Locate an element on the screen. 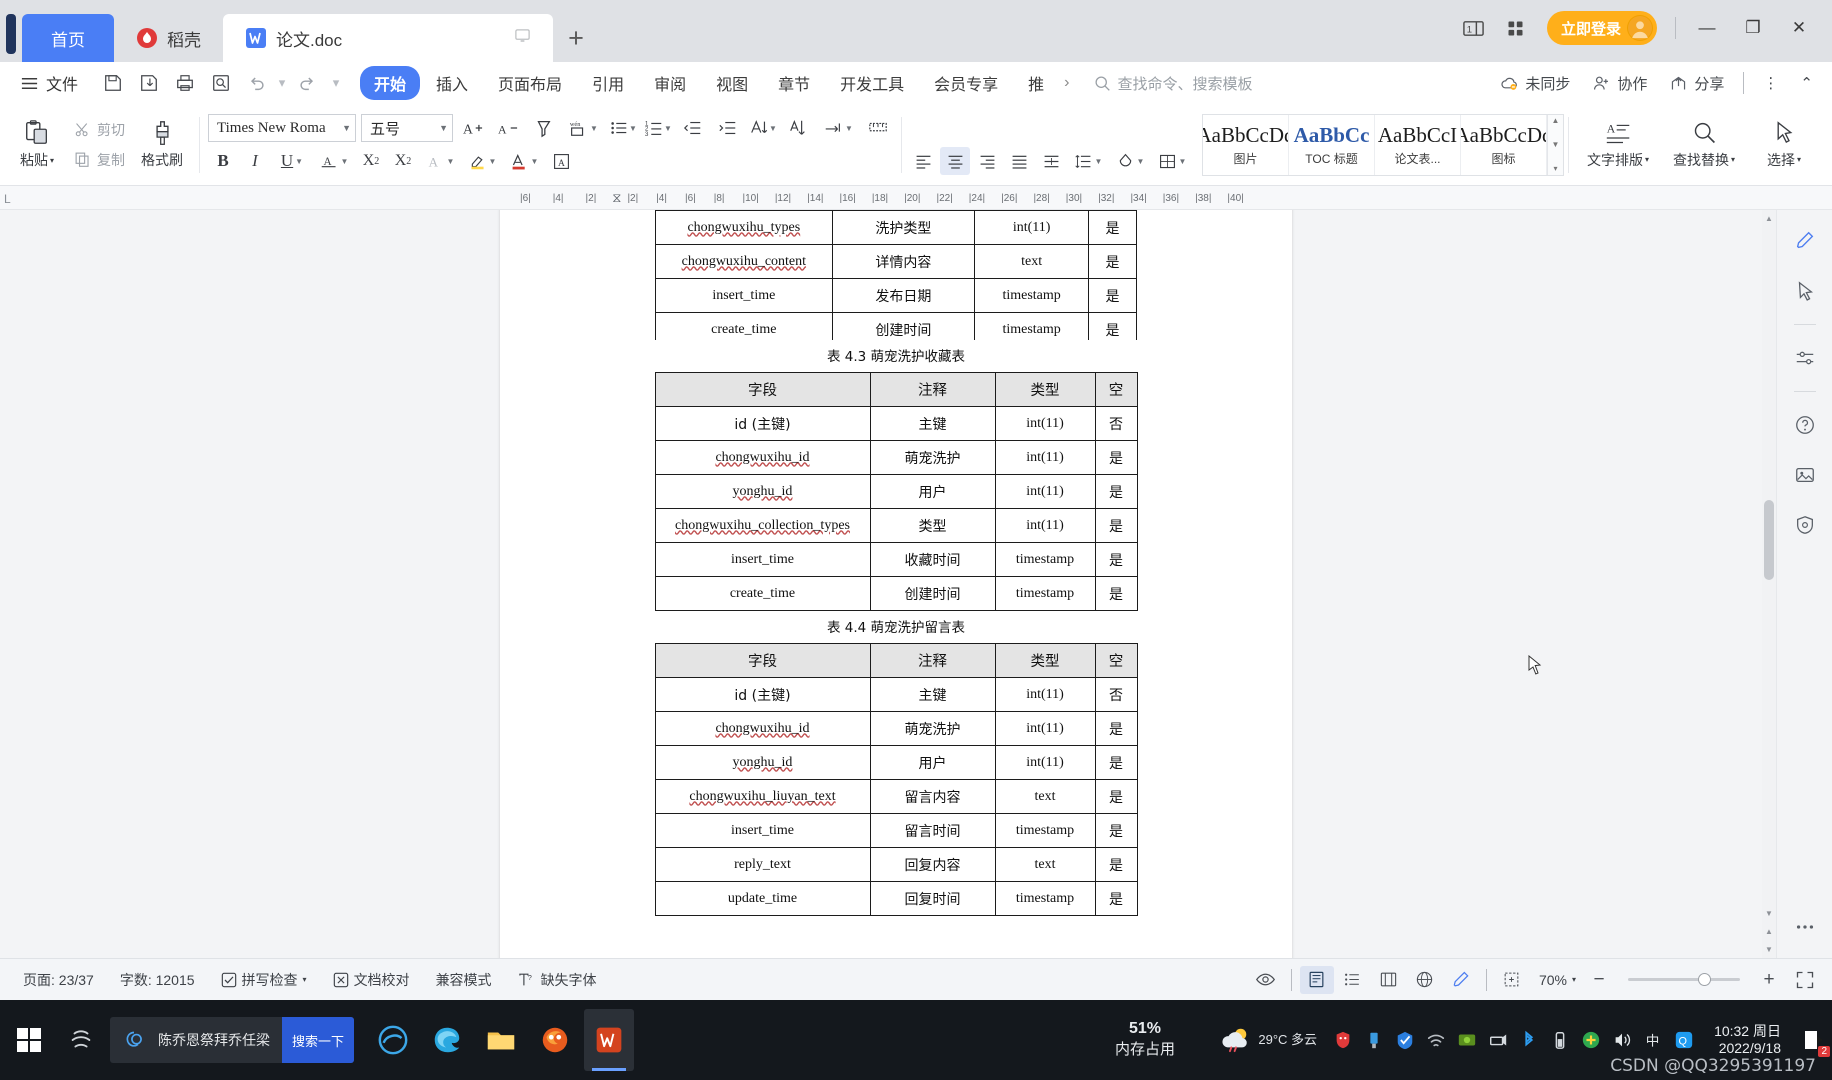 The height and width of the screenshot is (1080, 1832). ribbon-tab-review: 审阅 is located at coordinates (670, 83).